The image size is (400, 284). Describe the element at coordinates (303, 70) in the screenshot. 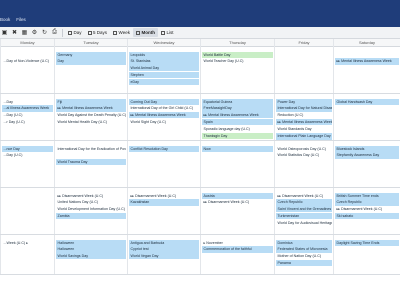

I see `day-cell` at that location.